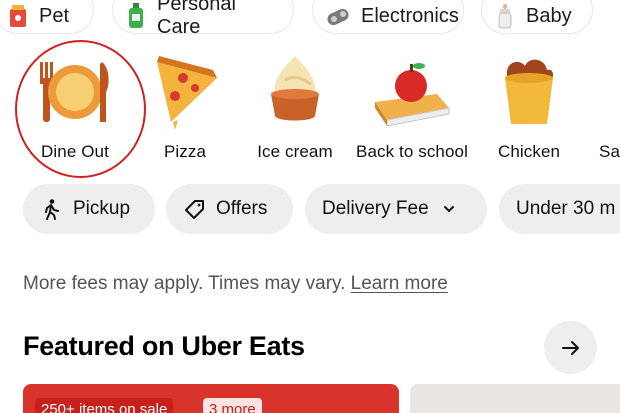 Image resolution: width=620 pixels, height=413 pixels. I want to click on see-all-arrow-button, so click(570, 347).